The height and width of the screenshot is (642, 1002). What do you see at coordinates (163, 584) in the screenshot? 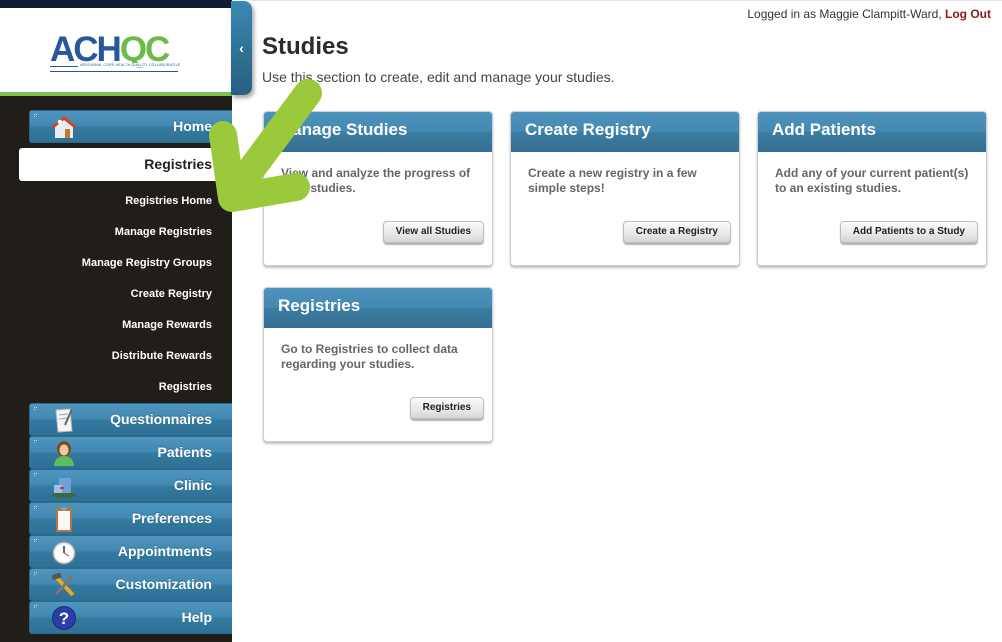
I see `sidebar-item-label: Customization` at bounding box center [163, 584].